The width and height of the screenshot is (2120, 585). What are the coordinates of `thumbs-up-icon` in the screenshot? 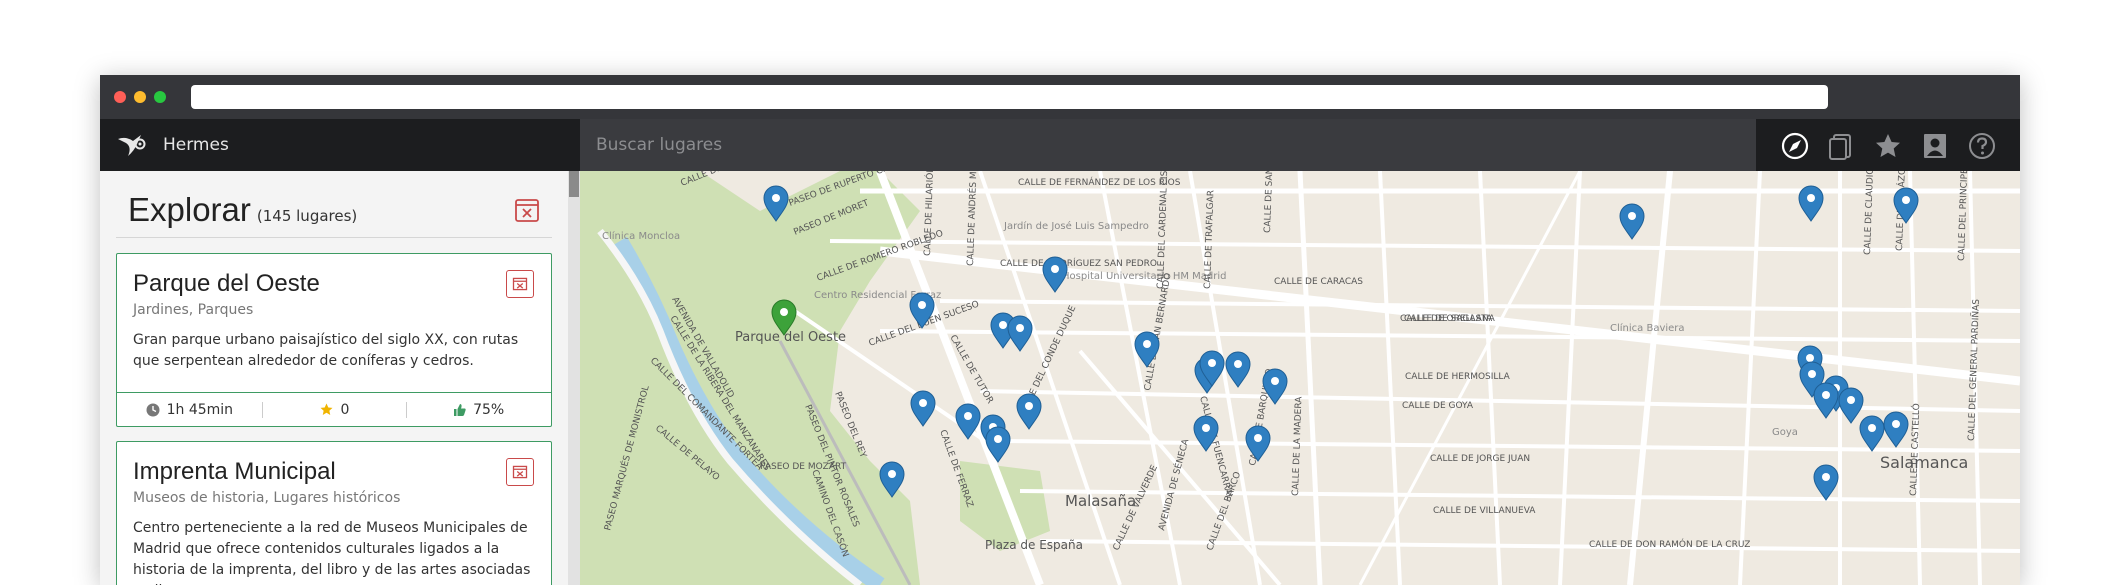 It's located at (460, 409).